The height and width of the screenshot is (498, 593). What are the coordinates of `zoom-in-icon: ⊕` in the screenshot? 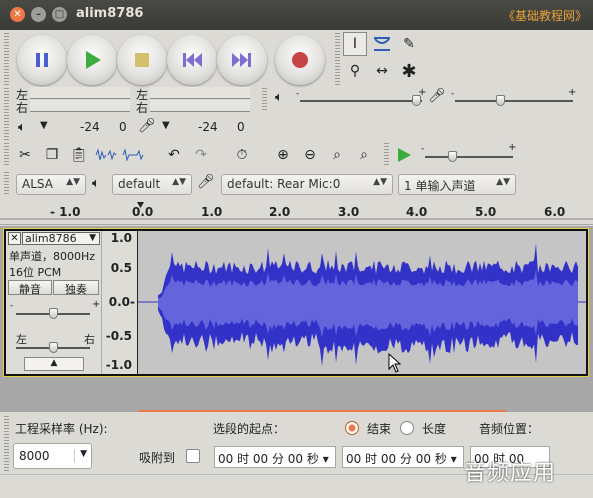 It's located at (283, 155).